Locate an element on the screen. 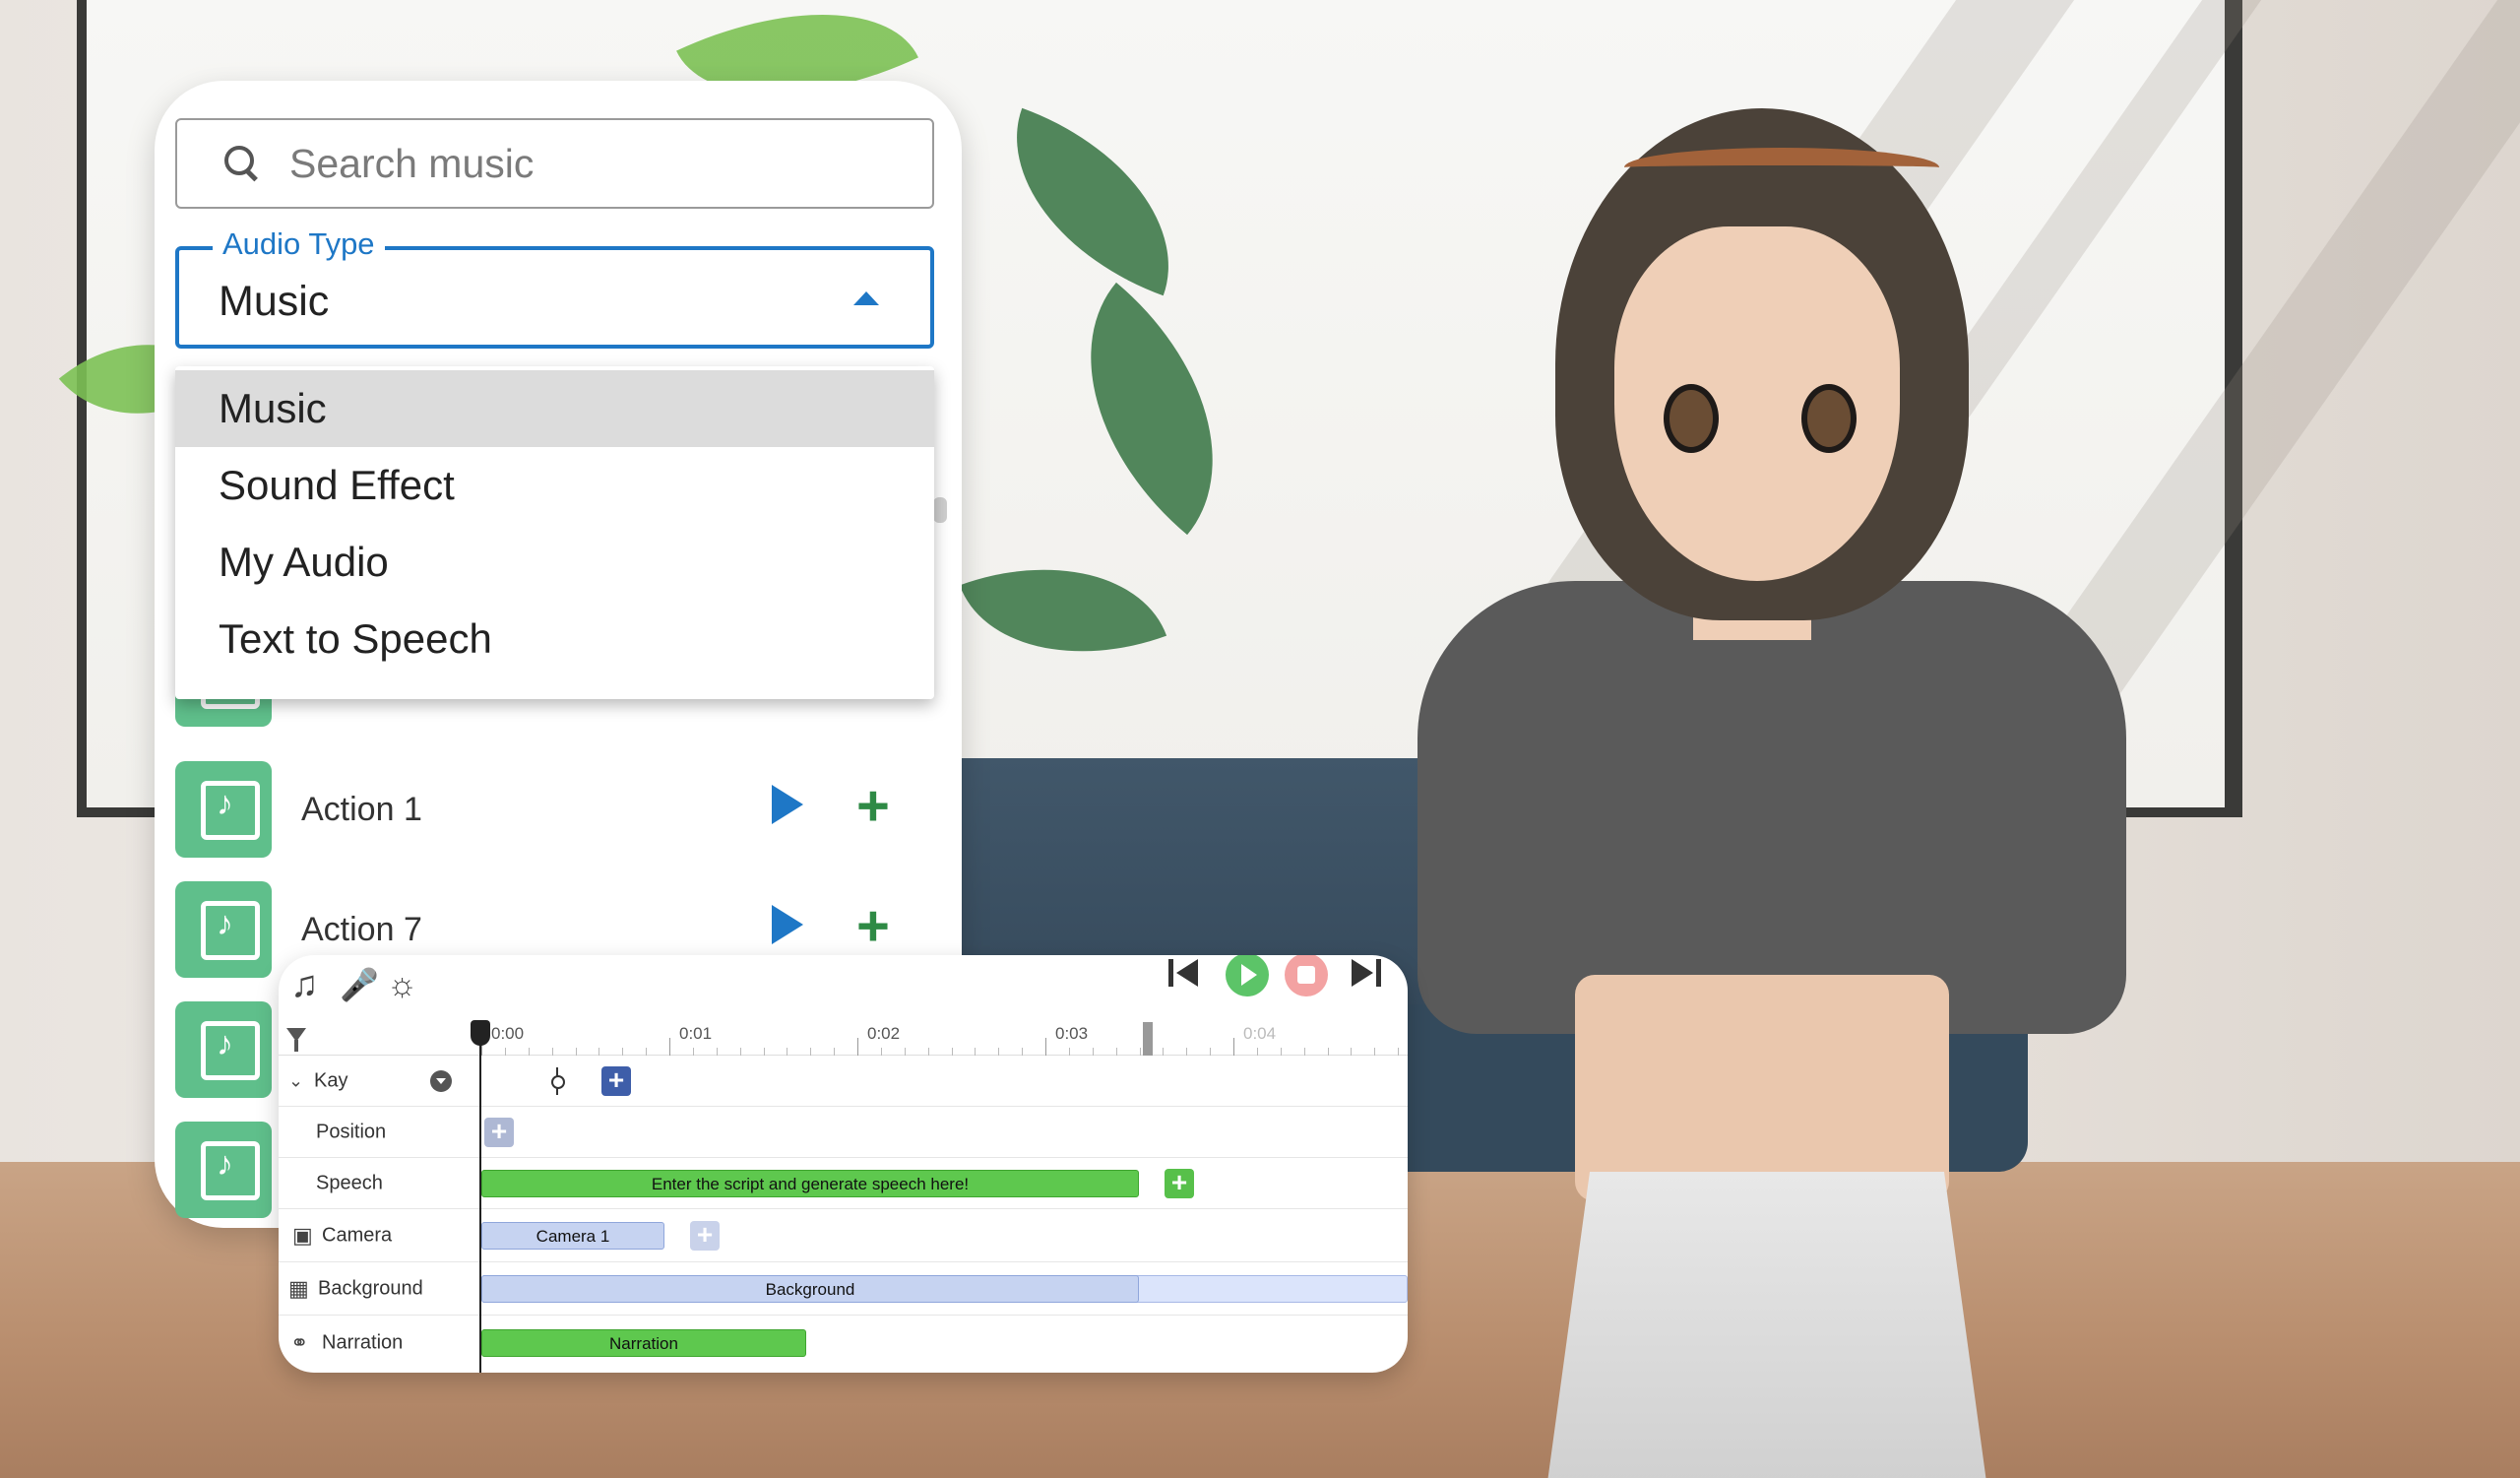  track-row-kay: ⌄ Kay + is located at coordinates (843, 1081).